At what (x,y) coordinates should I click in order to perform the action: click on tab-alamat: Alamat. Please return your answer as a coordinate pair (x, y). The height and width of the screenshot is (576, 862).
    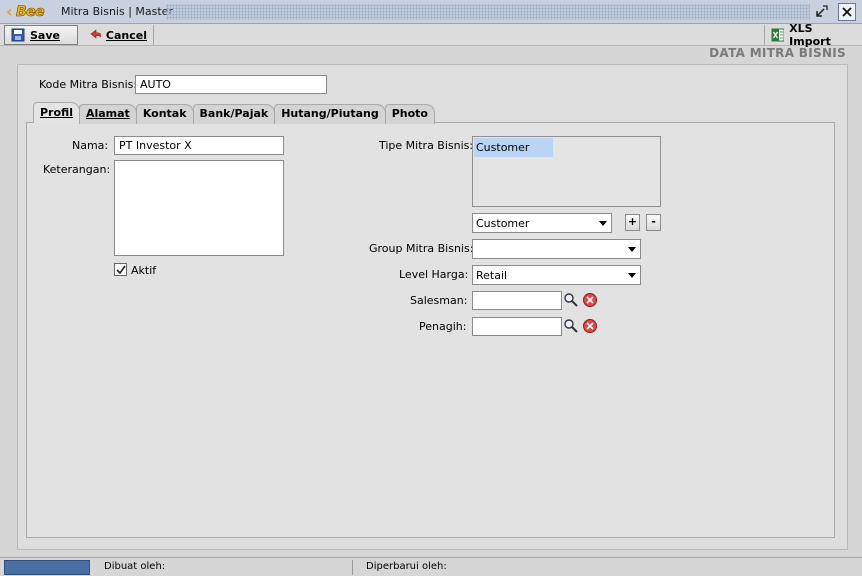
    Looking at the image, I should click on (107, 114).